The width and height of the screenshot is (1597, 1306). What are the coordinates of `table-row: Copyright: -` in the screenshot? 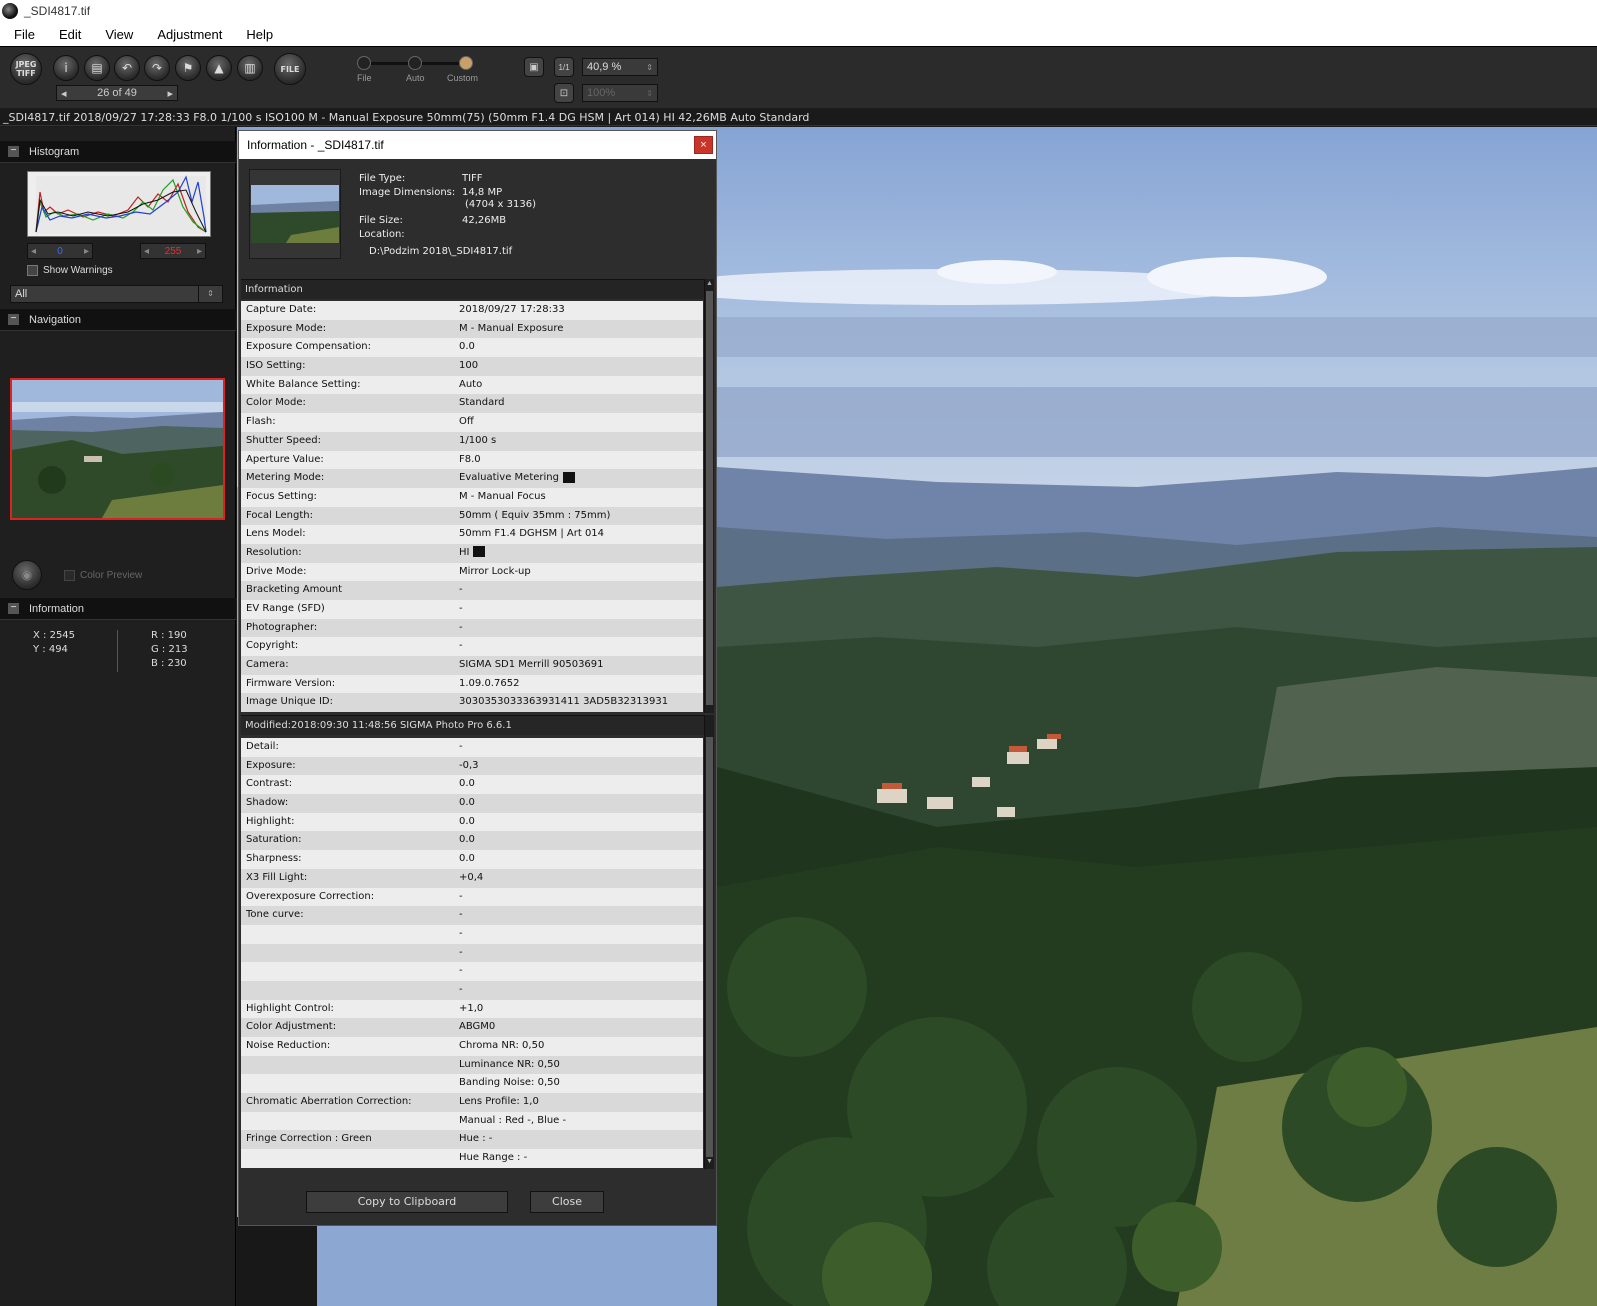 It's located at (472, 647).